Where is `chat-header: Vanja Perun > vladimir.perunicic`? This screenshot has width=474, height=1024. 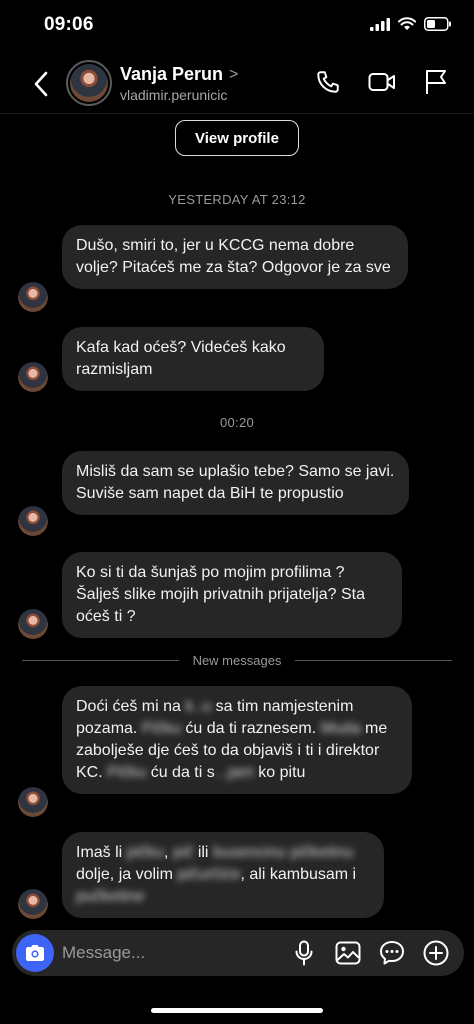
chat-header: Vanja Perun > vladimir.perunicic is located at coordinates (237, 84).